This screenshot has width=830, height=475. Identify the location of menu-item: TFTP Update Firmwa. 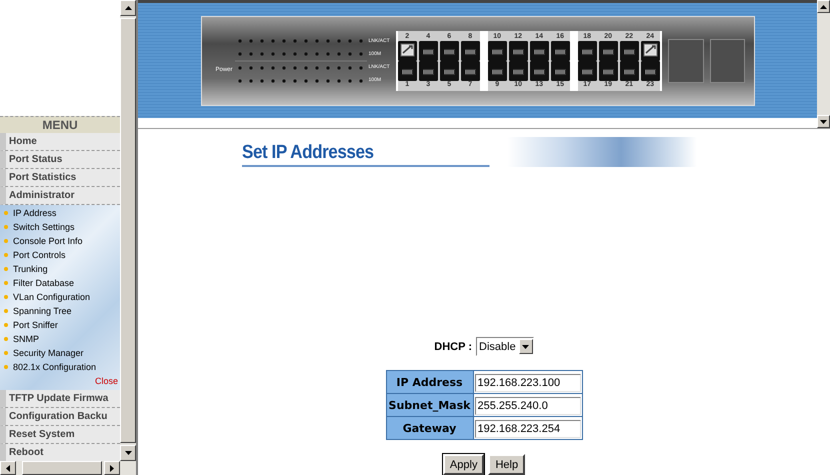
(60, 399).